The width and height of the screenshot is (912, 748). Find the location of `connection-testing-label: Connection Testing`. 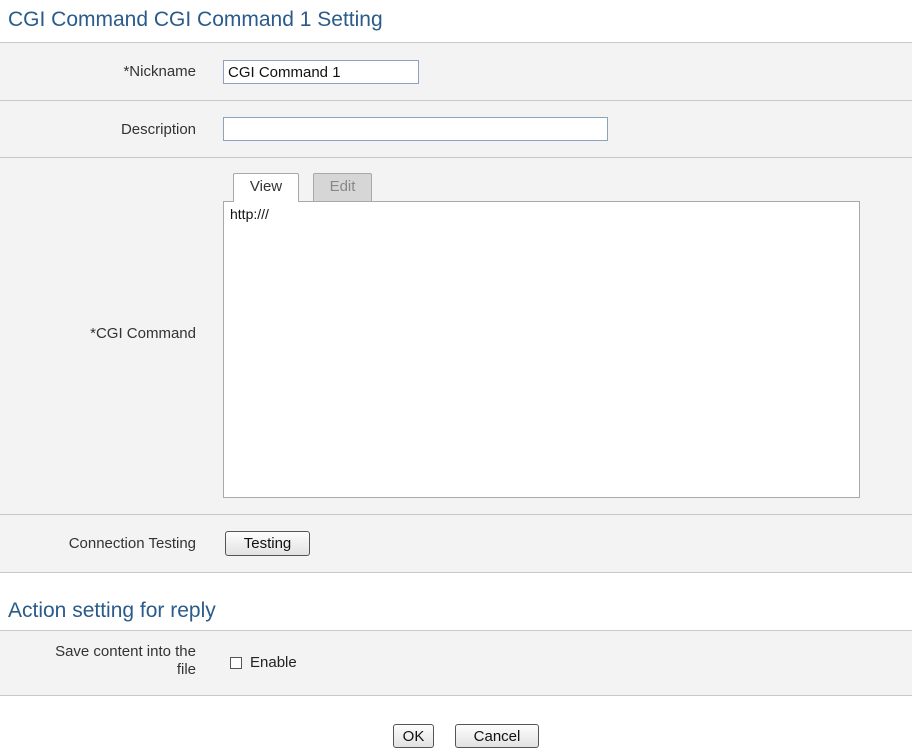

connection-testing-label: Connection Testing is located at coordinates (132, 543).